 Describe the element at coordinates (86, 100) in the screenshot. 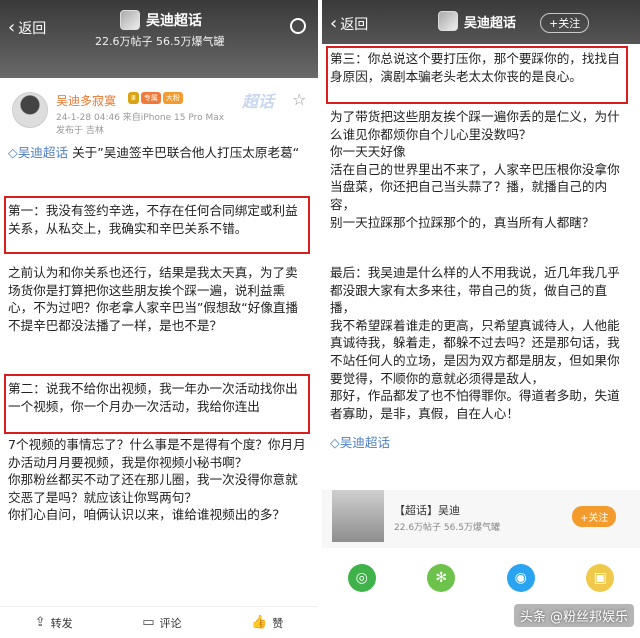

I see `post-author-name: 吴迪多寂寞` at that location.